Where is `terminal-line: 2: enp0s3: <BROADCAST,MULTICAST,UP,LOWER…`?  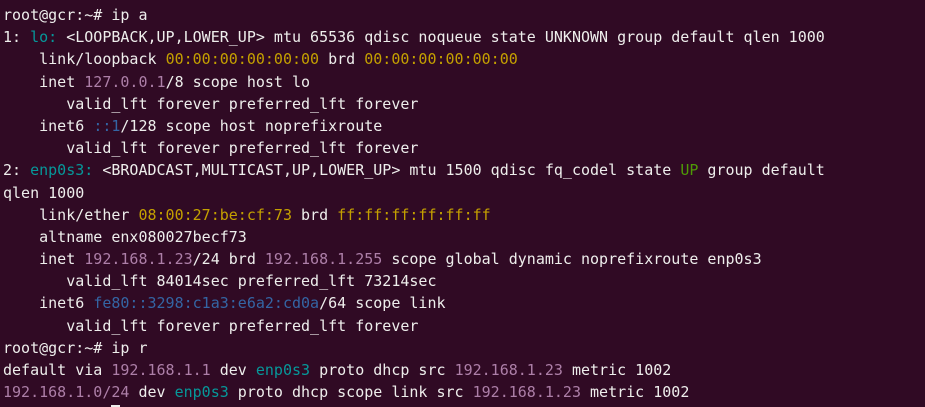
terminal-line: 2: enp0s3: <BROADCAST,MULTICAST,UP,LOWER… is located at coordinates (464, 170).